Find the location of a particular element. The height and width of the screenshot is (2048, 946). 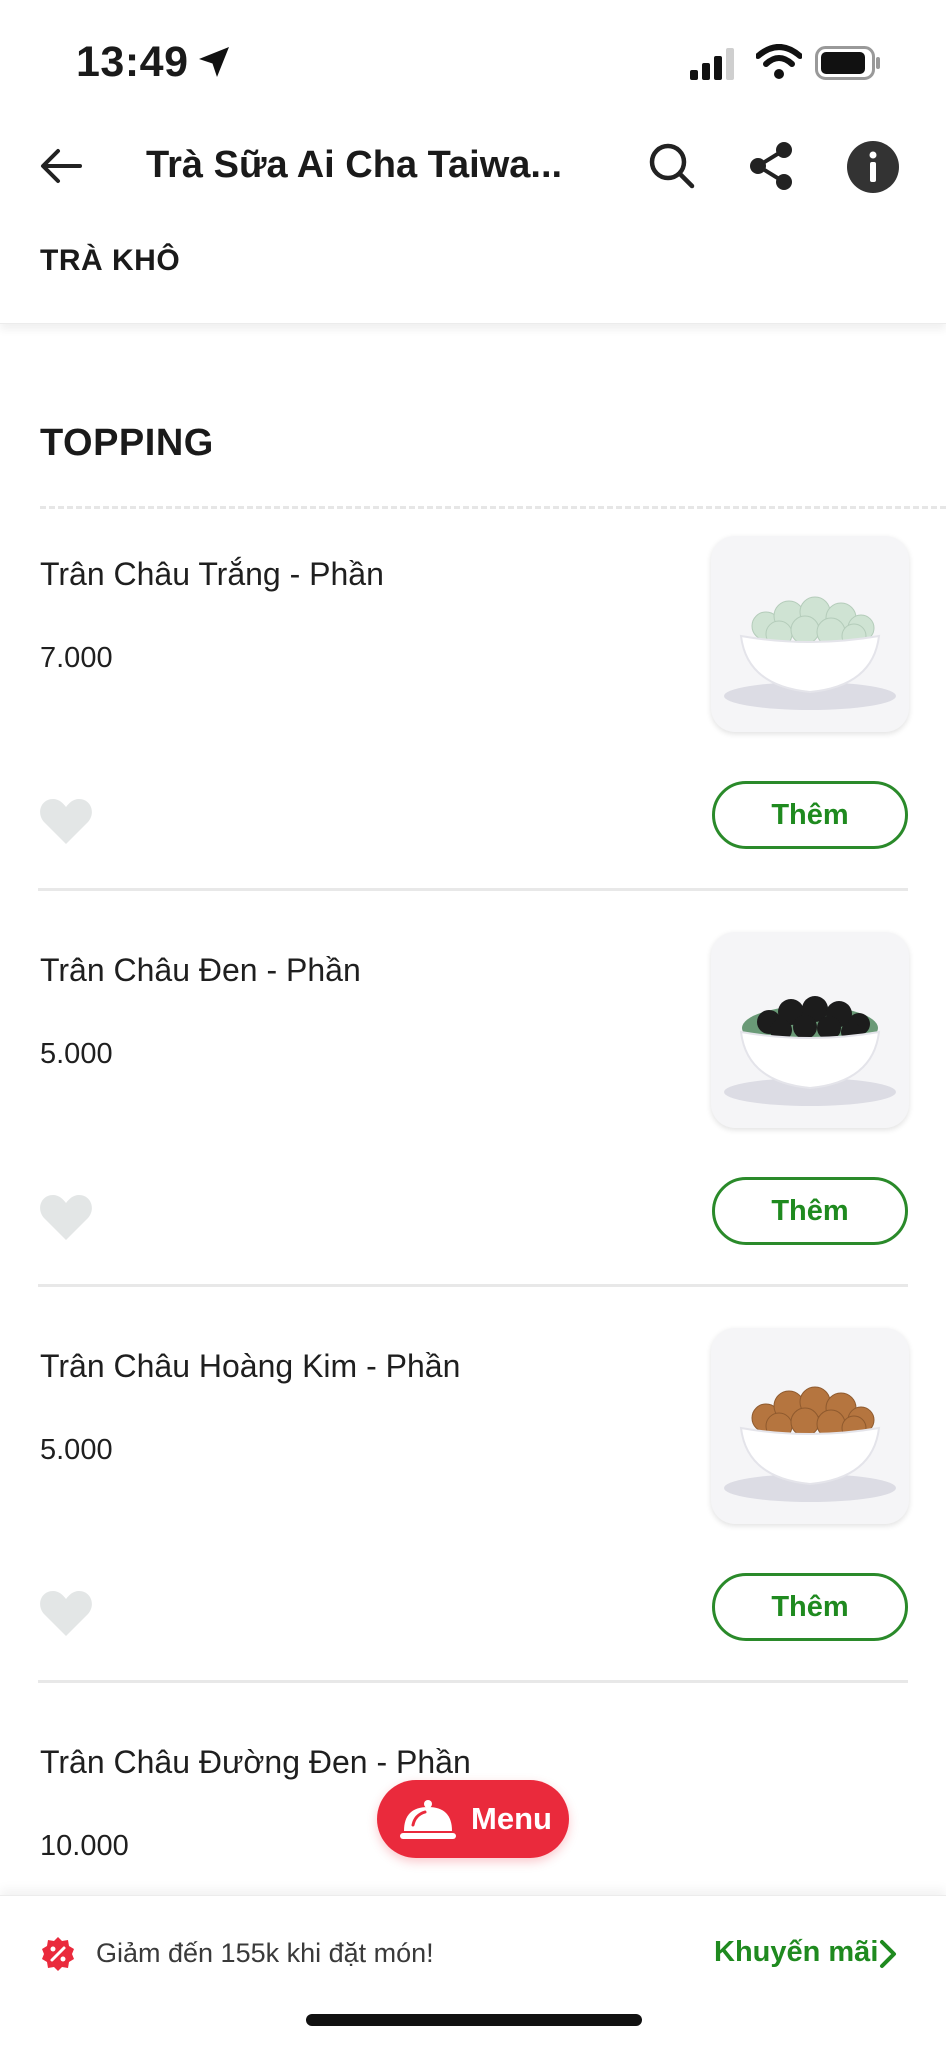

menu-button-label: Menu is located at coordinates (511, 1818).